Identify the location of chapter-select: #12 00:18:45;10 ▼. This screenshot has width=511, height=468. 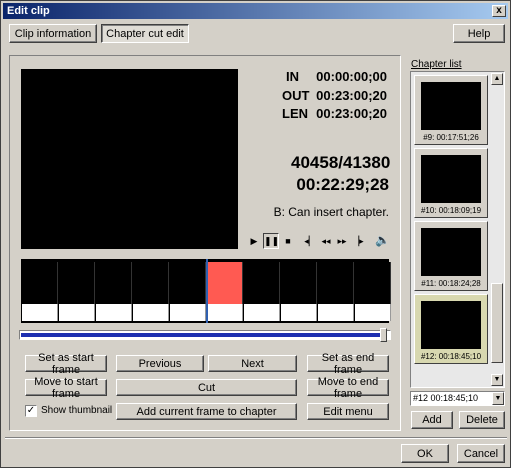
(457, 398).